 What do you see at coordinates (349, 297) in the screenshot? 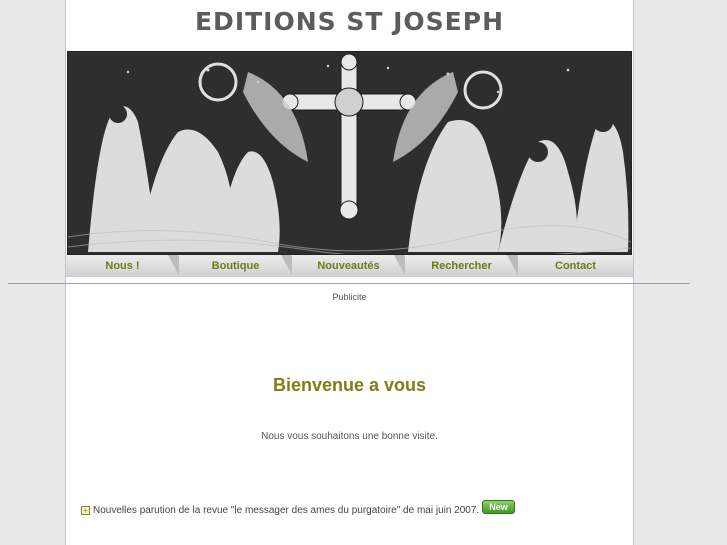
I see `ad-label: Publicite` at bounding box center [349, 297].